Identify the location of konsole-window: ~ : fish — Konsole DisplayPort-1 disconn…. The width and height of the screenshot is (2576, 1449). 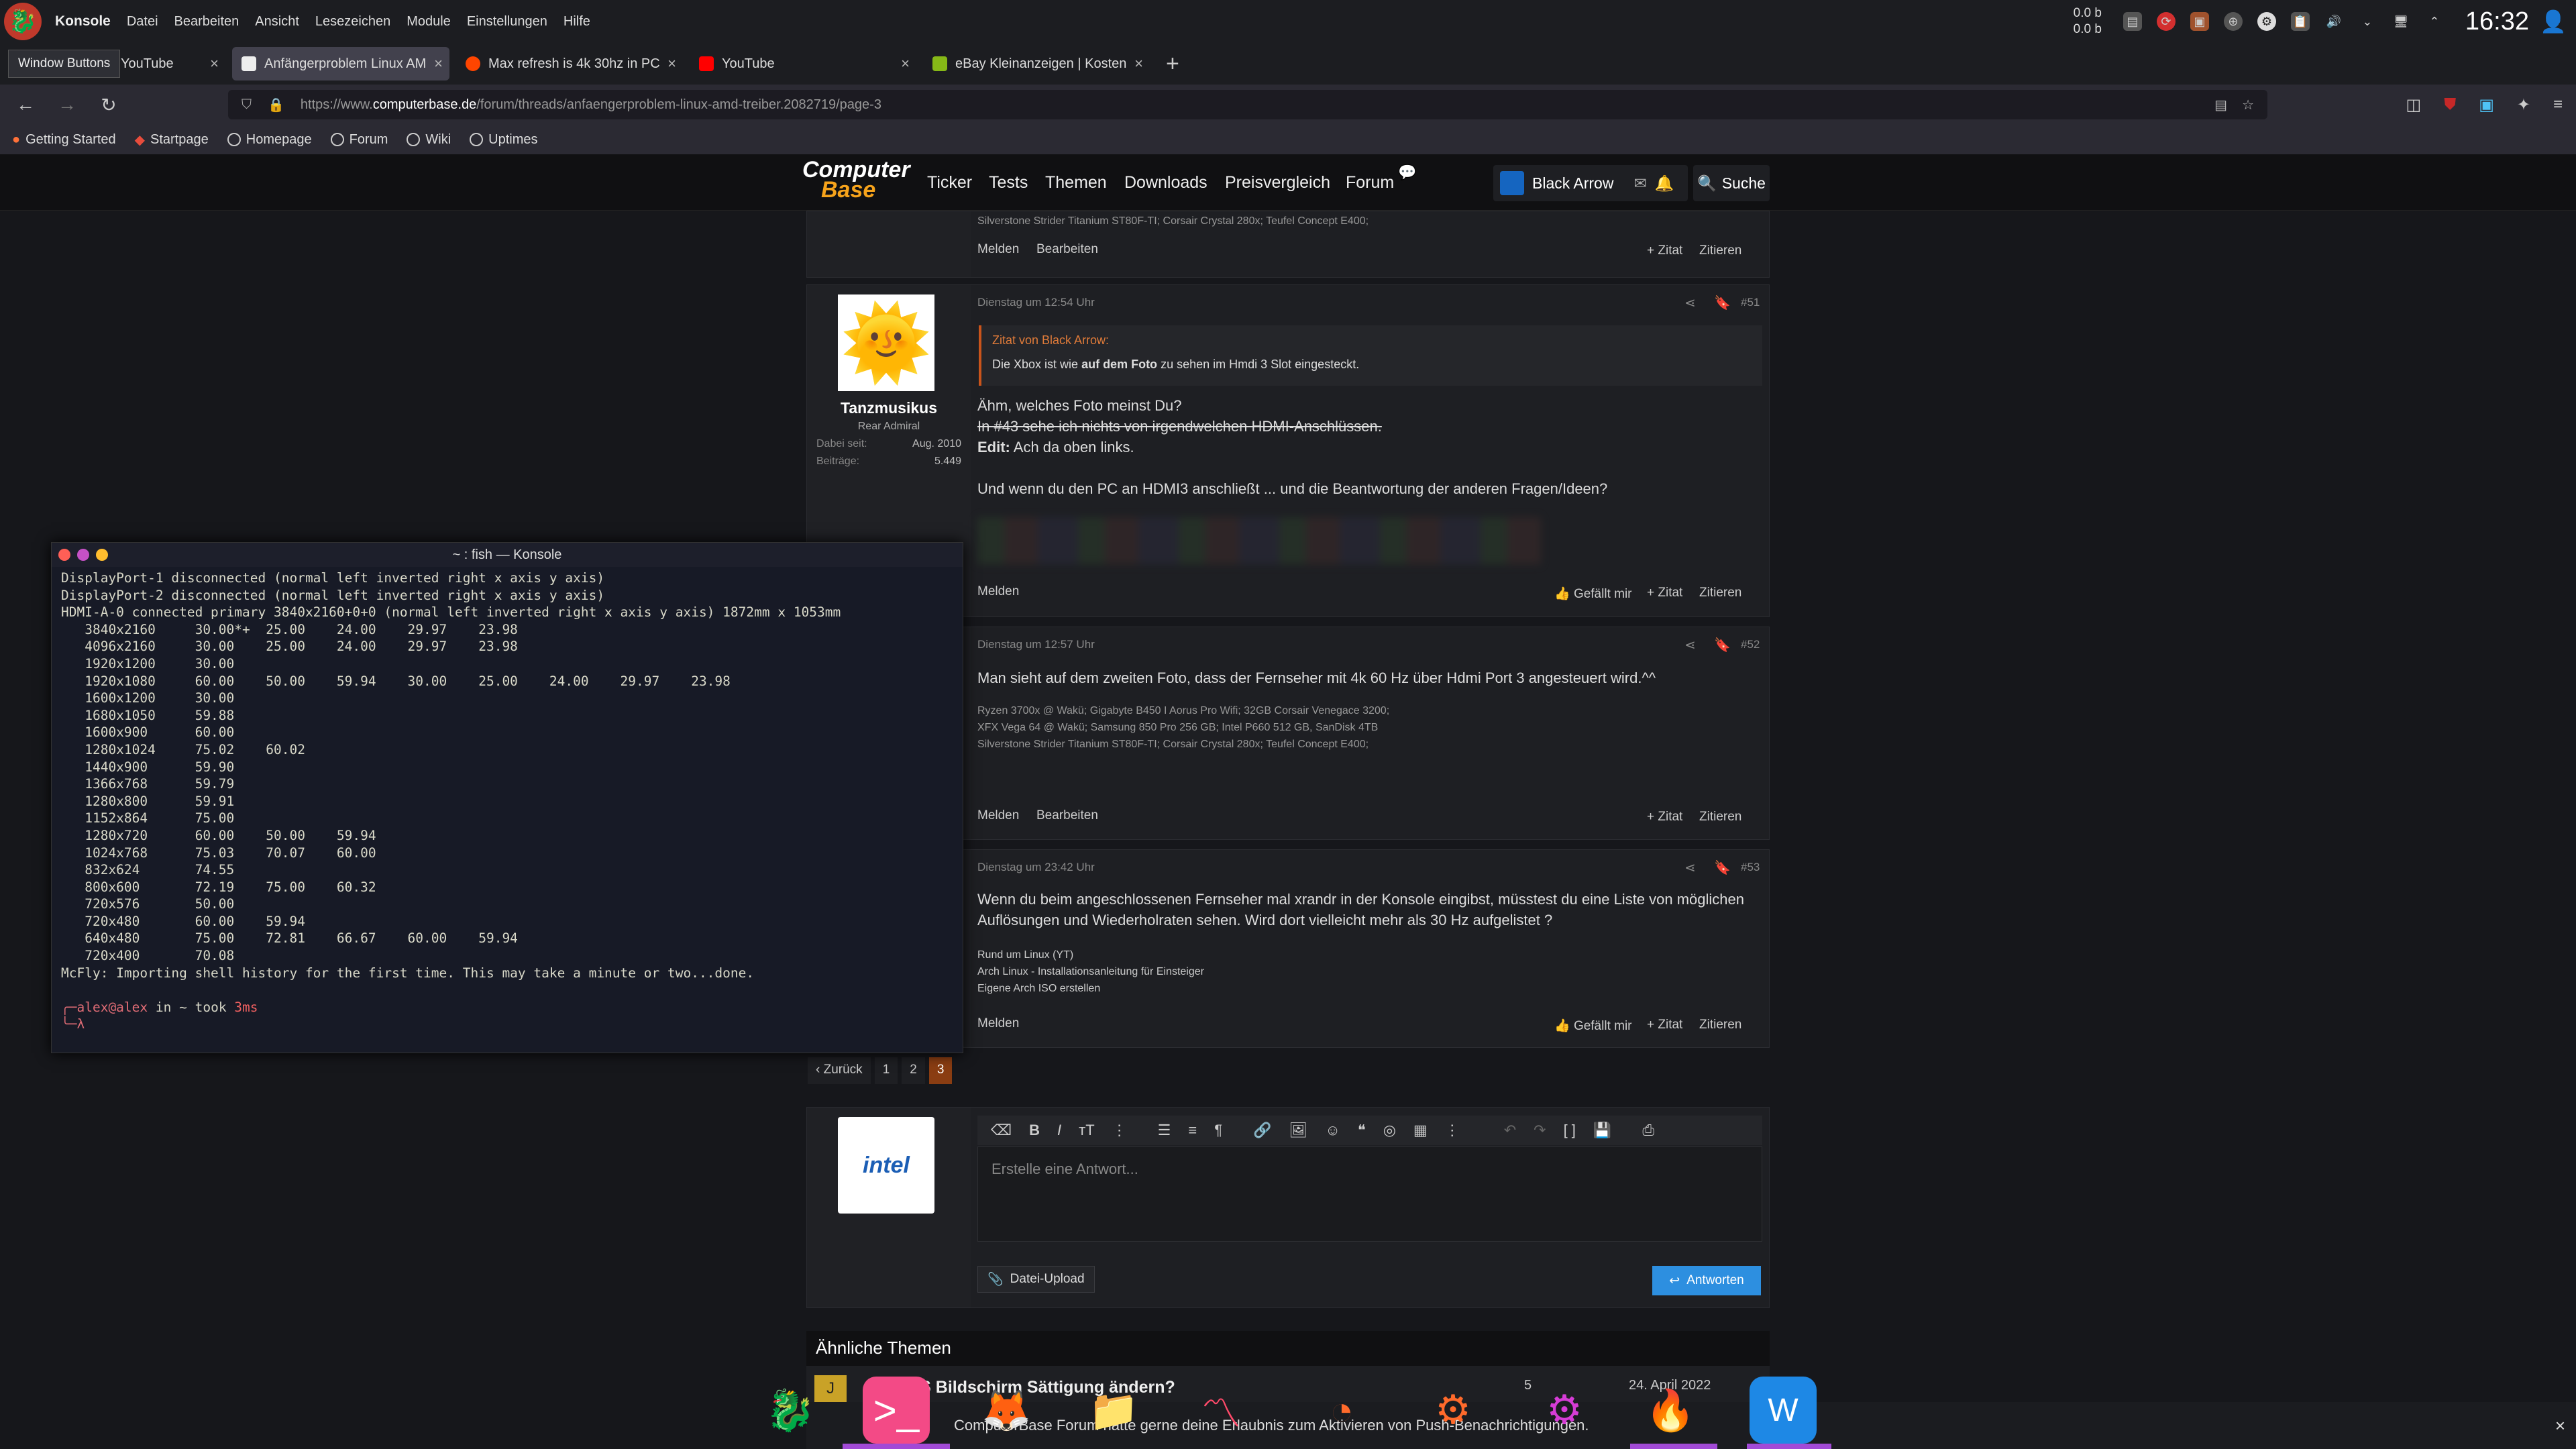
(507, 797).